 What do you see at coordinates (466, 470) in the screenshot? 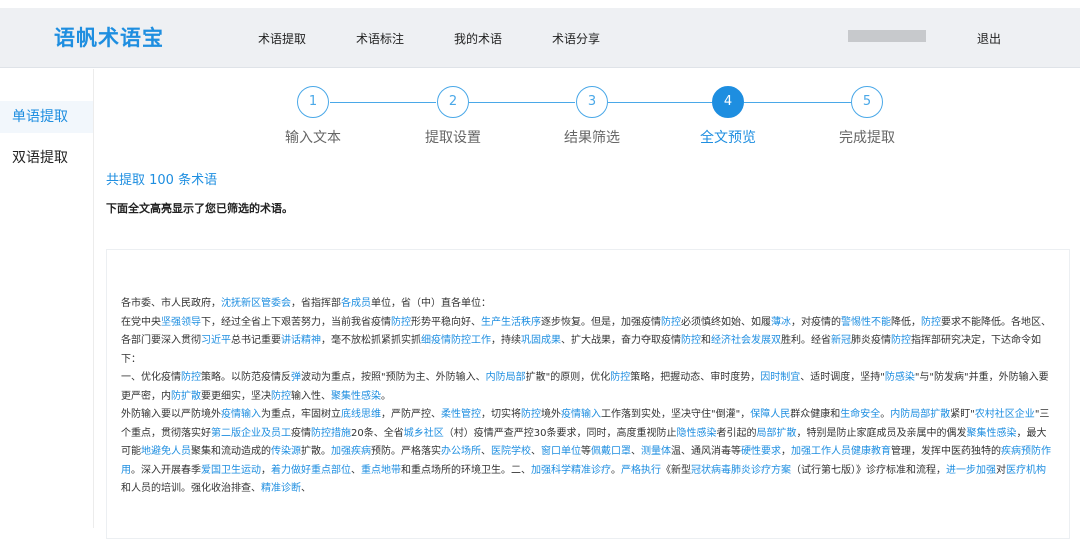
I see `document-text: 和重点场所的环境卫生。二、` at bounding box center [466, 470].